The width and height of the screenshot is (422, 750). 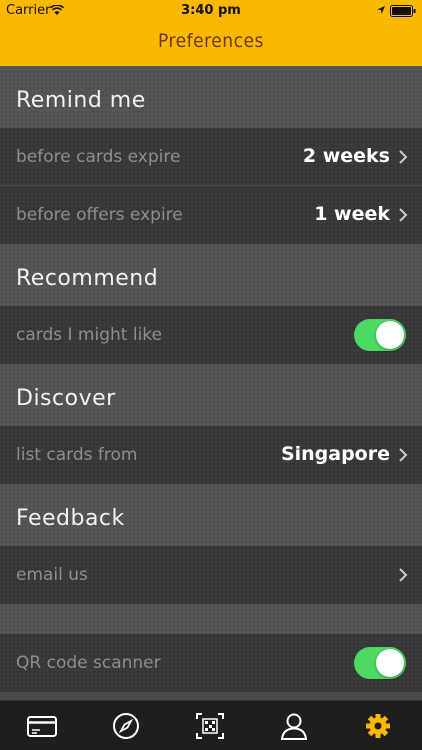 What do you see at coordinates (211, 335) in the screenshot?
I see `row-cards-might-like: cards I might like` at bounding box center [211, 335].